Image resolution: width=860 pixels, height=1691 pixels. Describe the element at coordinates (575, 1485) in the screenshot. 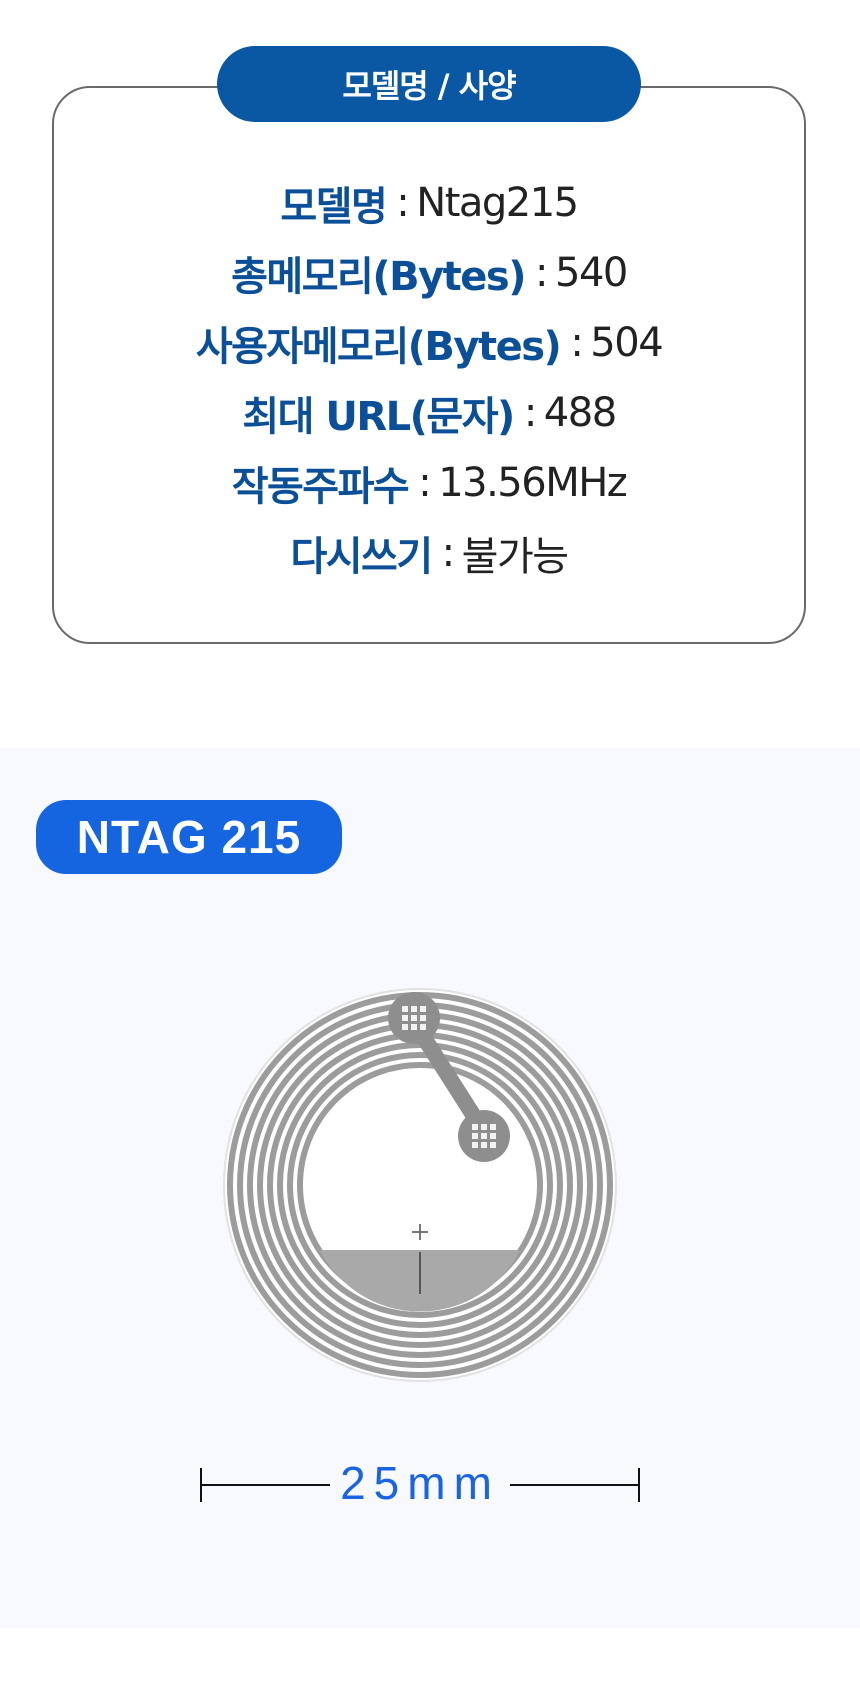

I see `dimension-line-right` at that location.